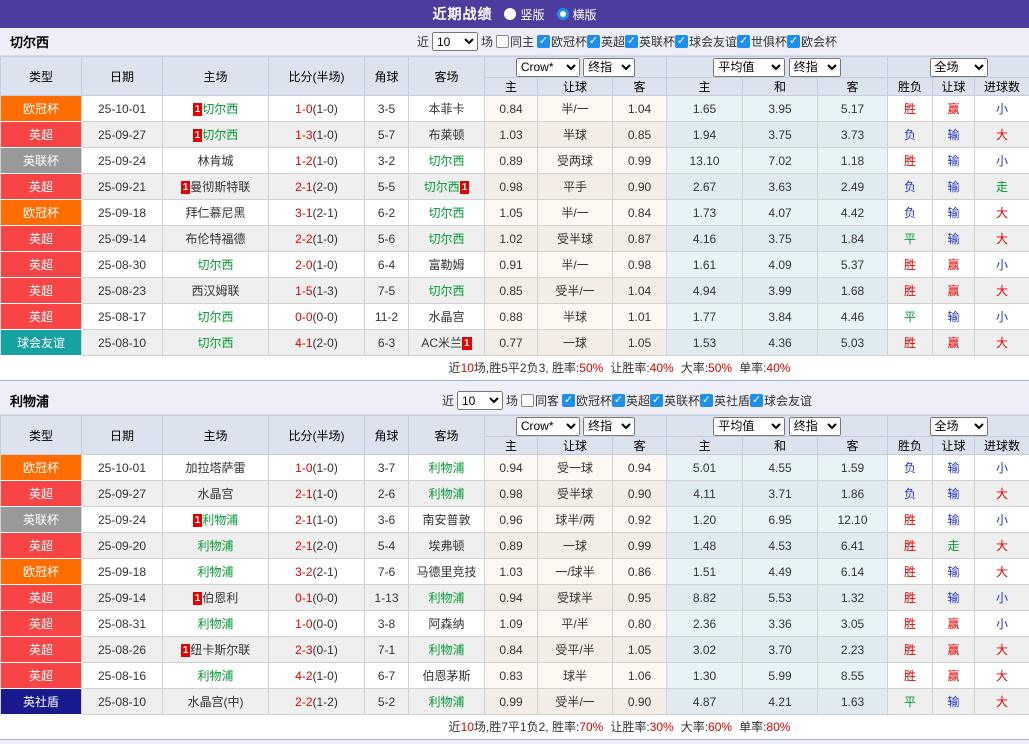 The height and width of the screenshot is (744, 1029). I want to click on date-cell: 25-10-01, so click(122, 468).